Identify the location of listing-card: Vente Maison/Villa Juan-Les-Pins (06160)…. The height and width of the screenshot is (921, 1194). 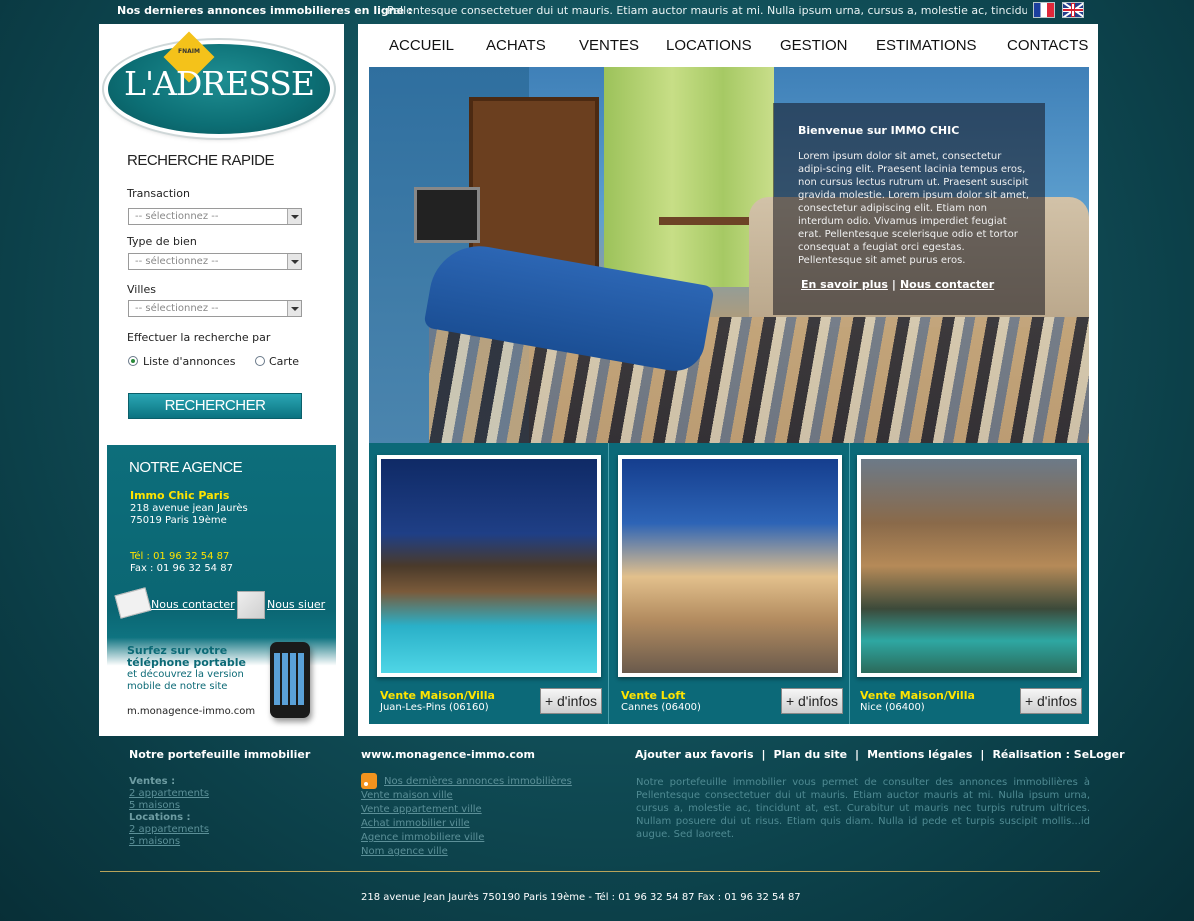
(489, 583).